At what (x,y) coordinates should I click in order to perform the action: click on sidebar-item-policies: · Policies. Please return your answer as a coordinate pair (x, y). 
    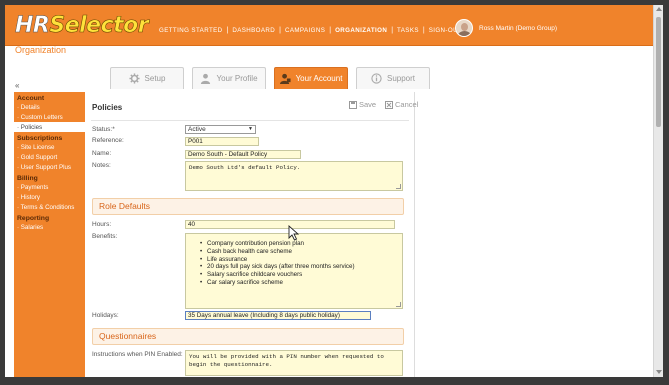
    Looking at the image, I should click on (49, 127).